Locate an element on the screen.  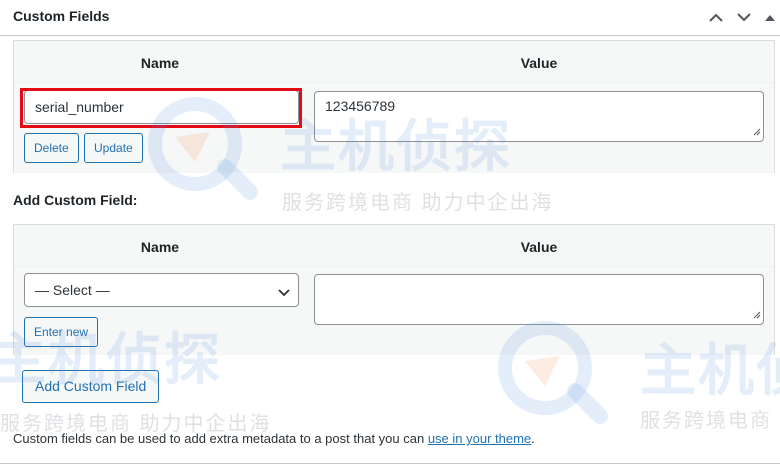
theme-usage-link: use in your theme is located at coordinates (479, 438).